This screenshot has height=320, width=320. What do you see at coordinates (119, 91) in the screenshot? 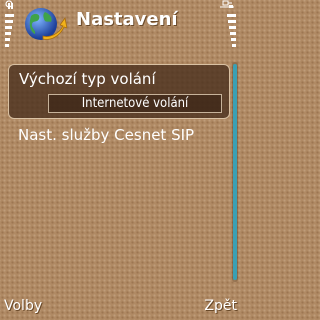
I see `list-item-default-call-type: Výchozí typ volání Internetové volání` at bounding box center [119, 91].